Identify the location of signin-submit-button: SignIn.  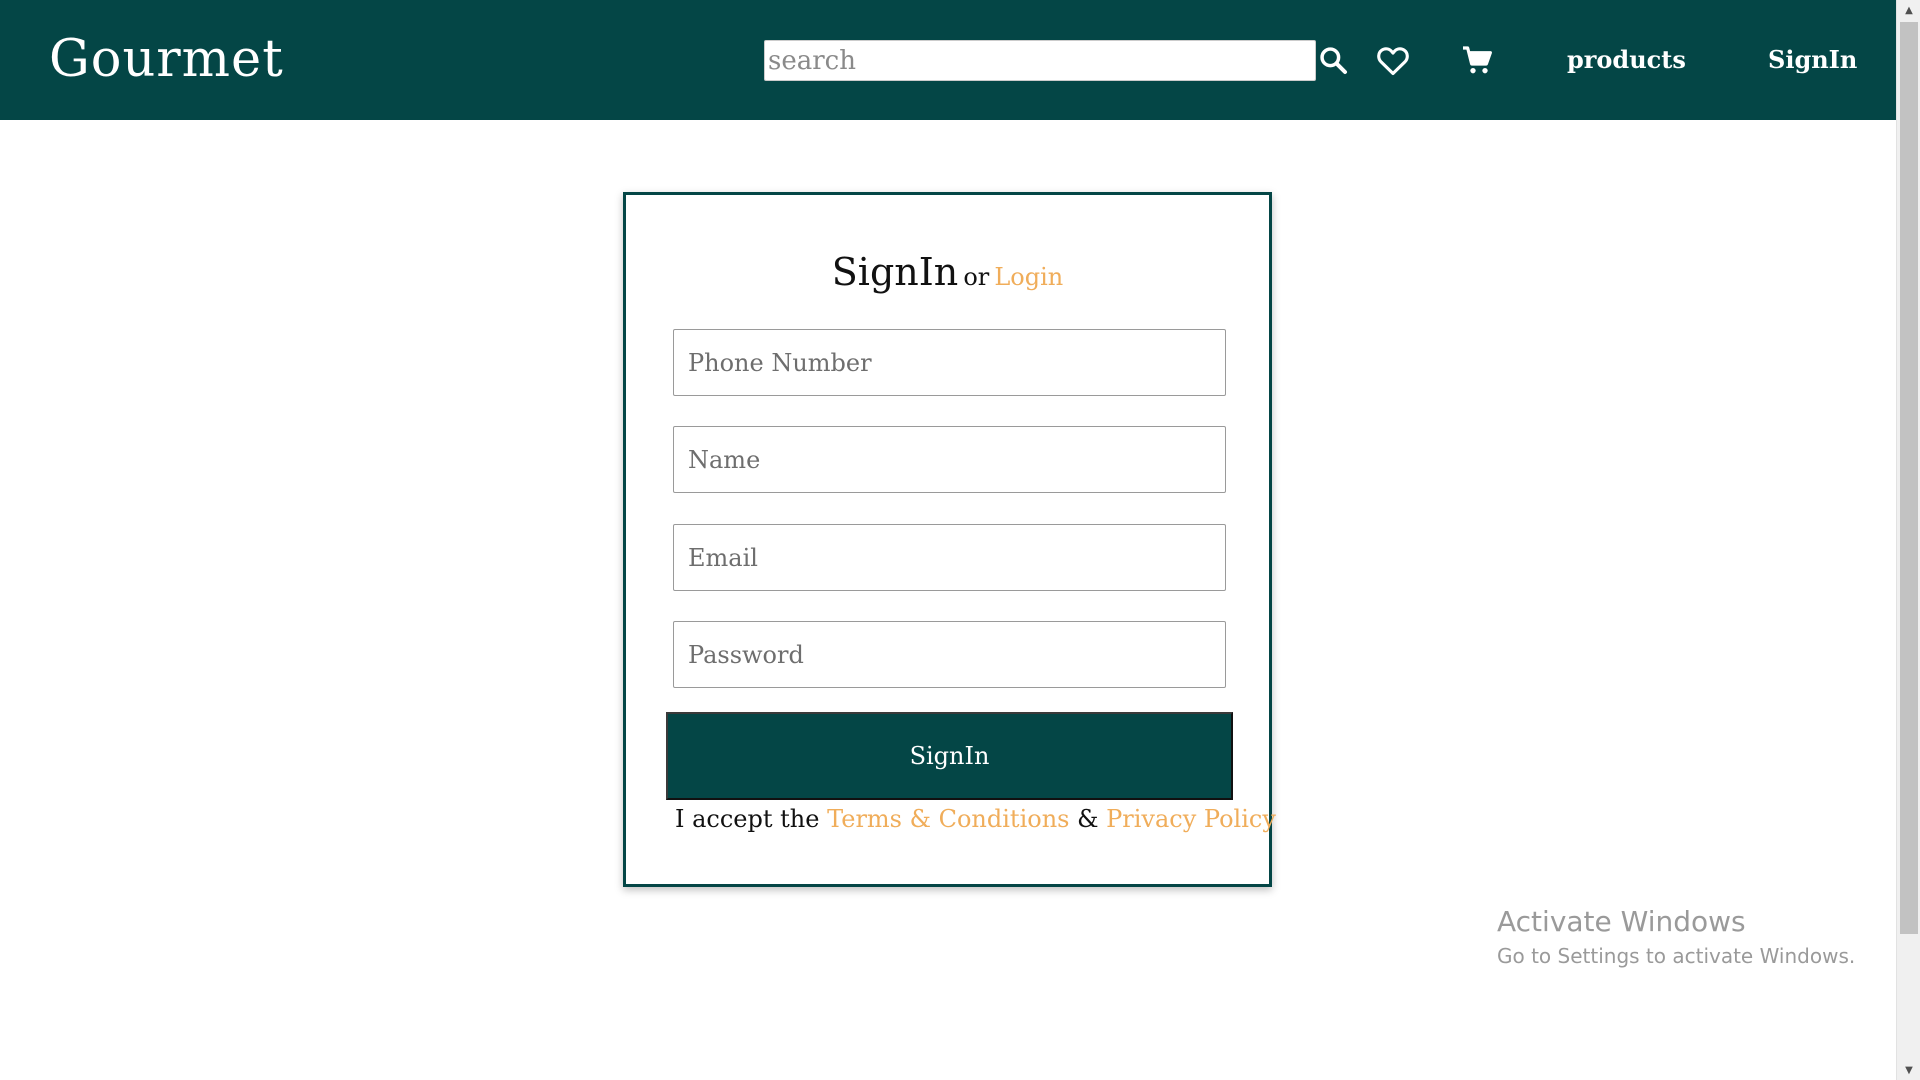
(949, 756).